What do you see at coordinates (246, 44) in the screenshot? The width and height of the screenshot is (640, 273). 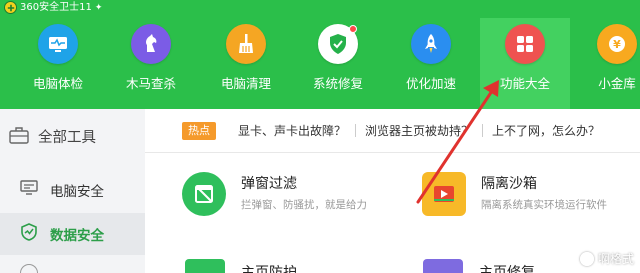 I see `broom-icon` at bounding box center [246, 44].